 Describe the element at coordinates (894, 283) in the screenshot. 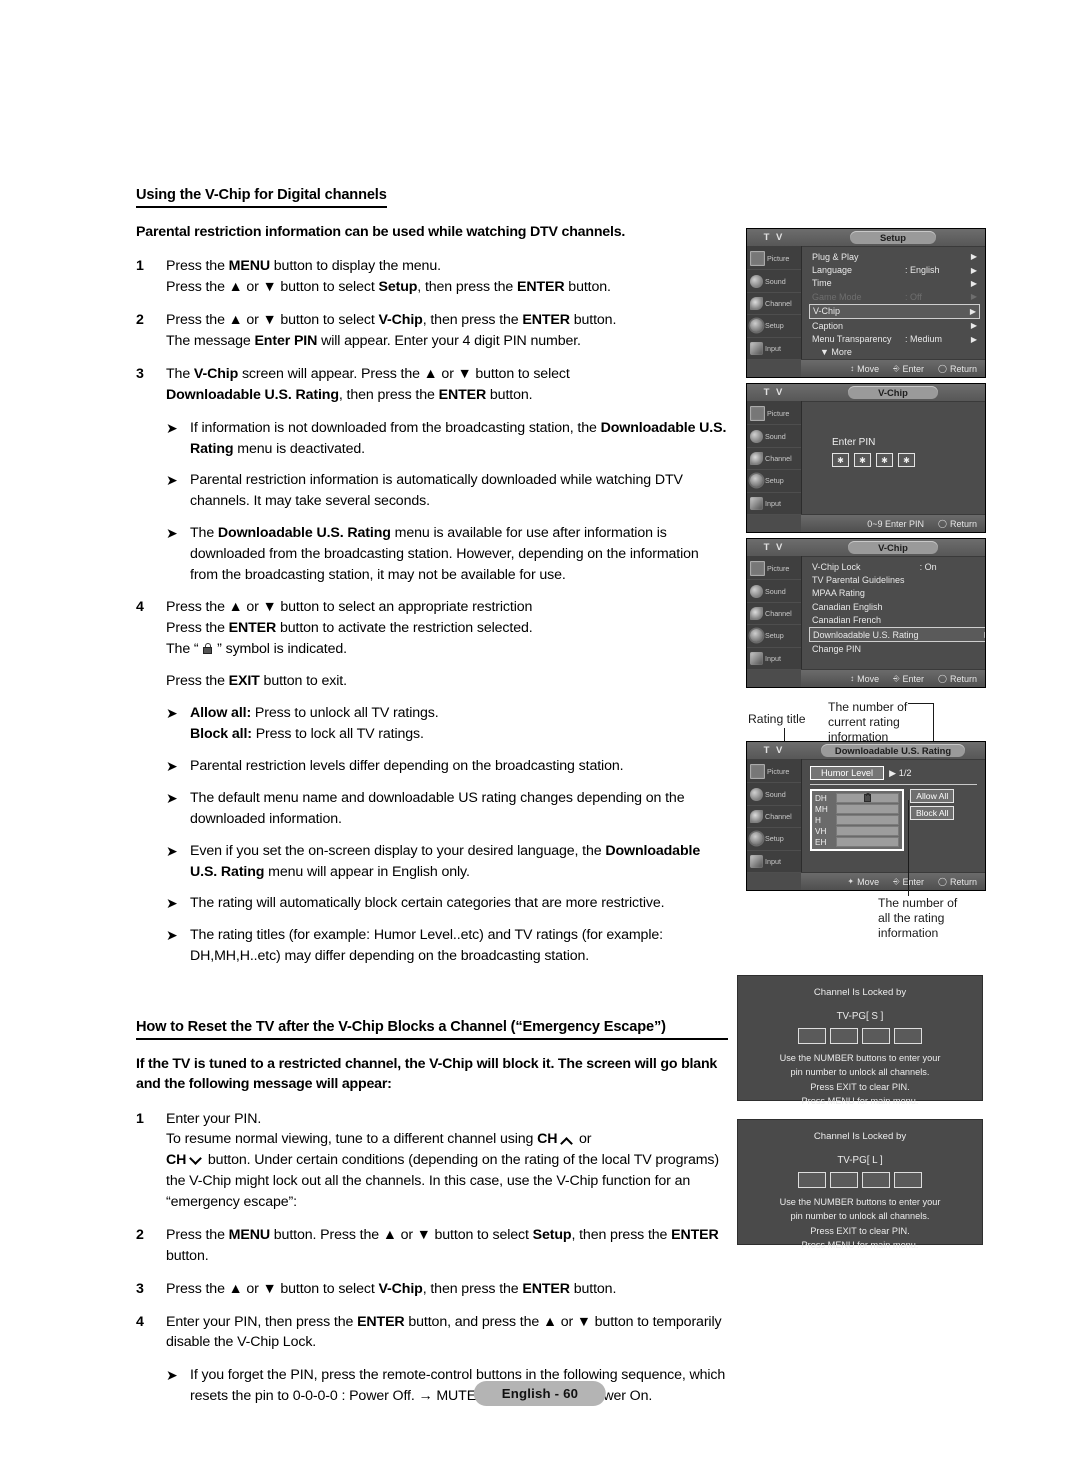

I see `menu-row: Time ▶` at that location.